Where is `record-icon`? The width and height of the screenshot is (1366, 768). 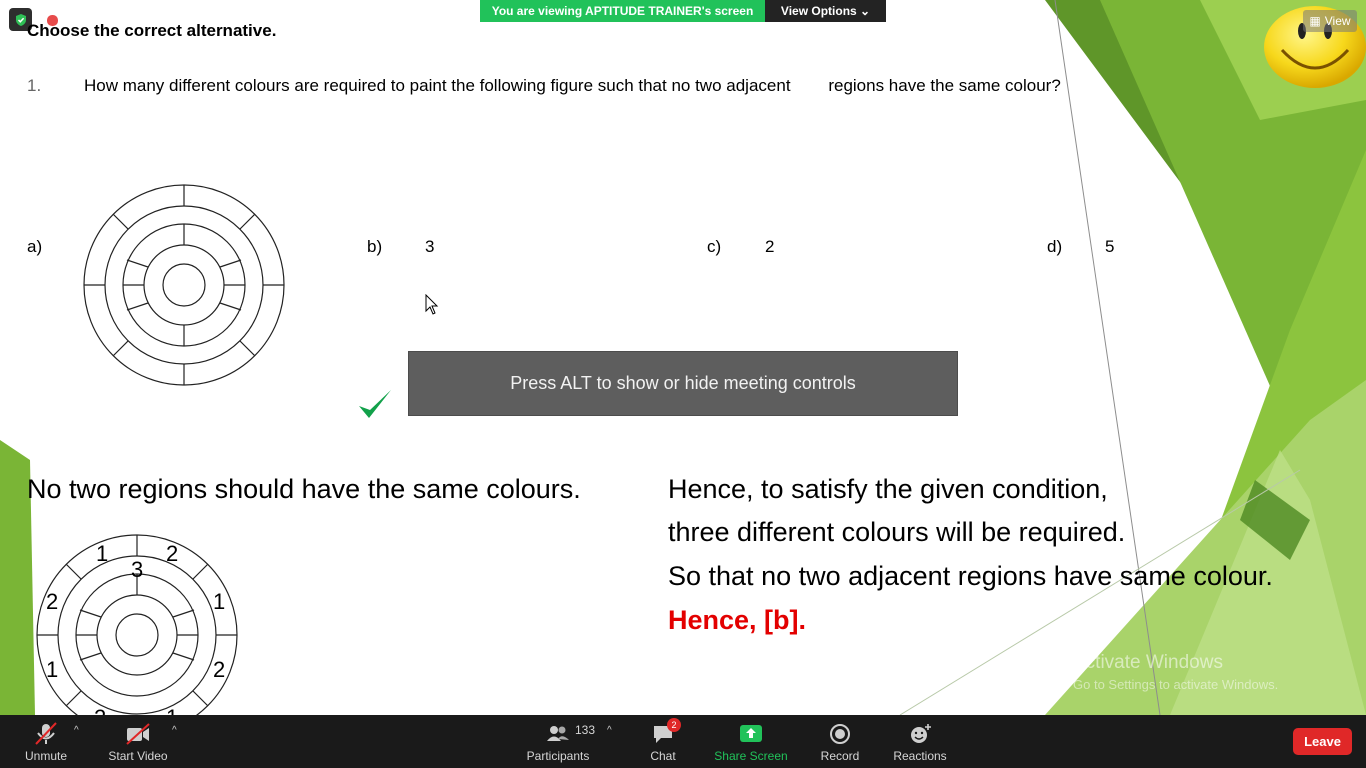 record-icon is located at coordinates (840, 734).